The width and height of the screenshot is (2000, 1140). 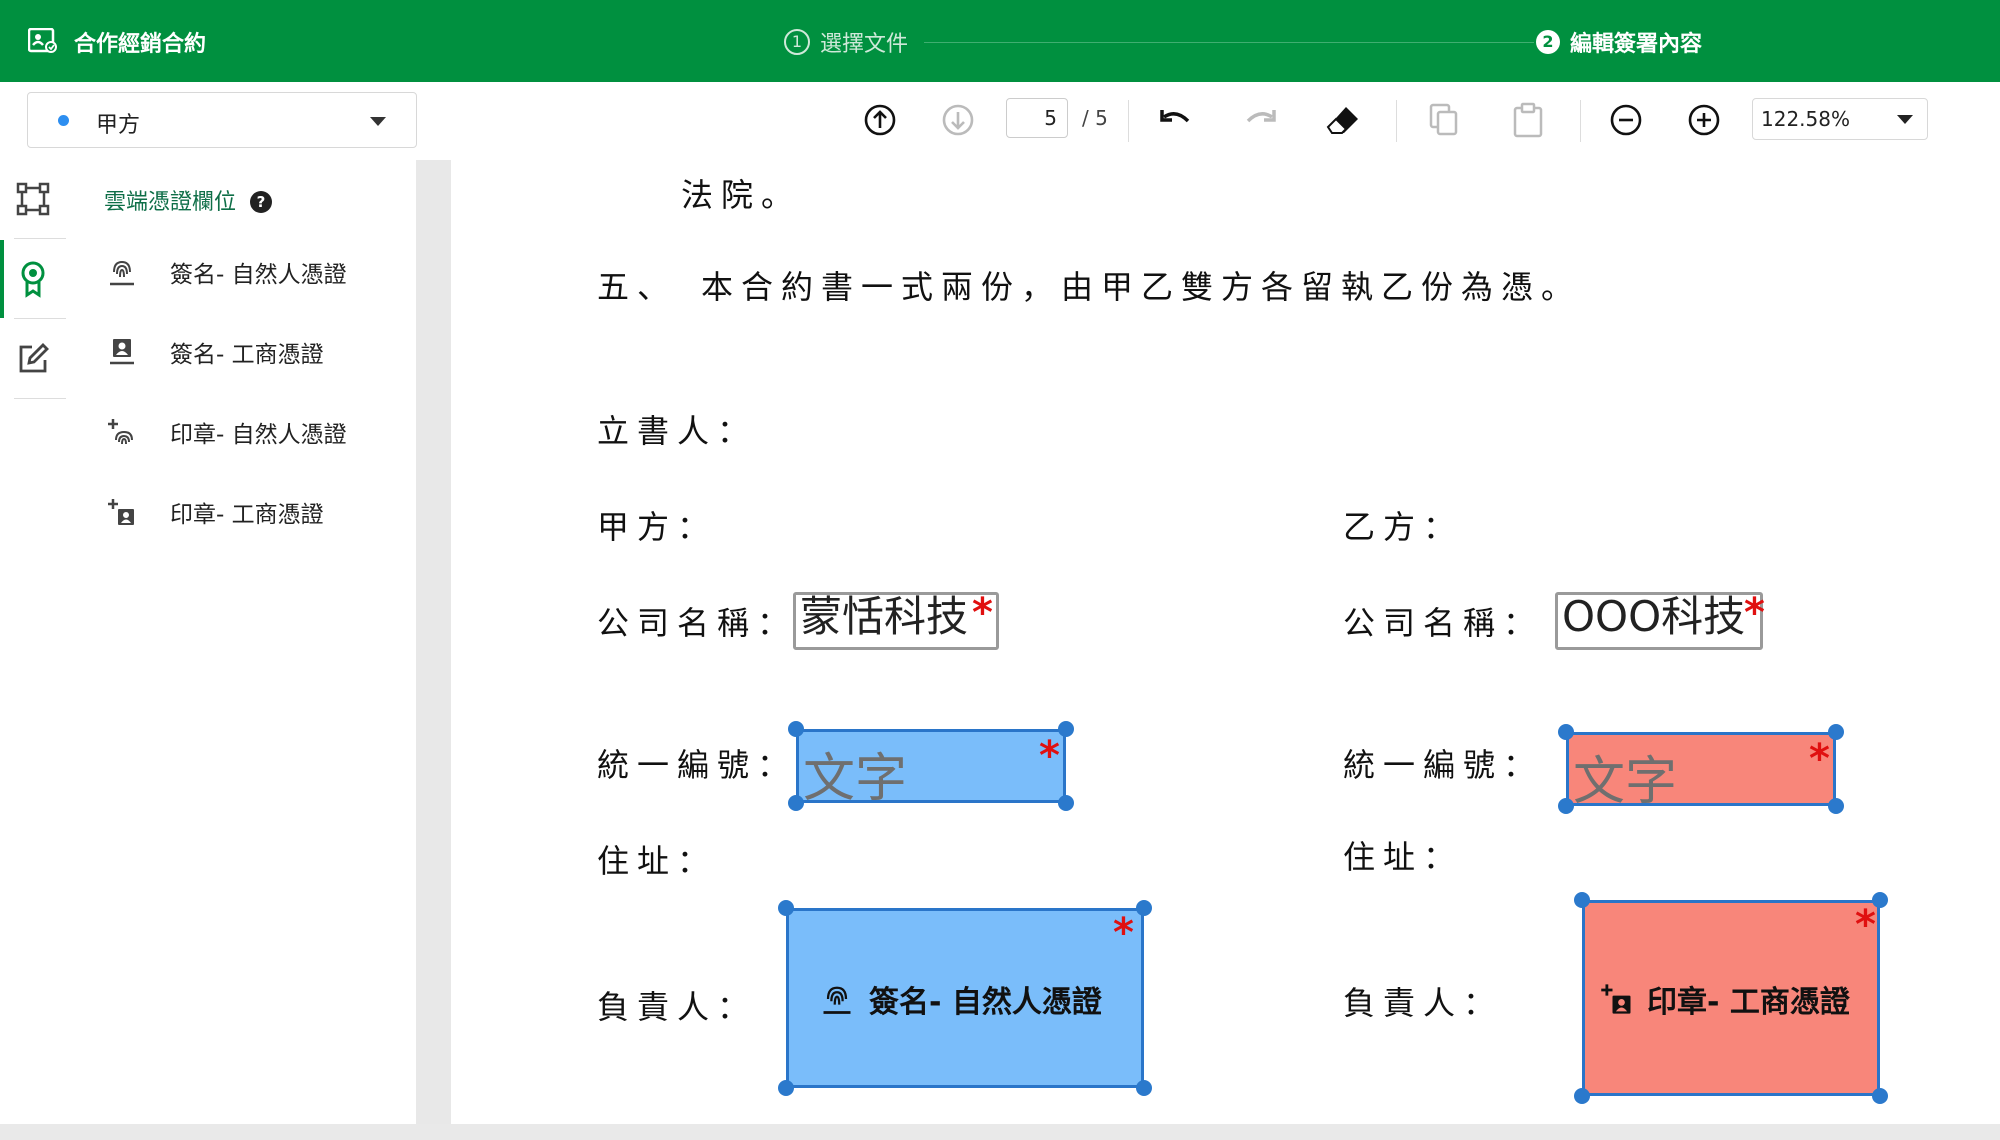 I want to click on zoom-in-button, so click(x=1704, y=120).